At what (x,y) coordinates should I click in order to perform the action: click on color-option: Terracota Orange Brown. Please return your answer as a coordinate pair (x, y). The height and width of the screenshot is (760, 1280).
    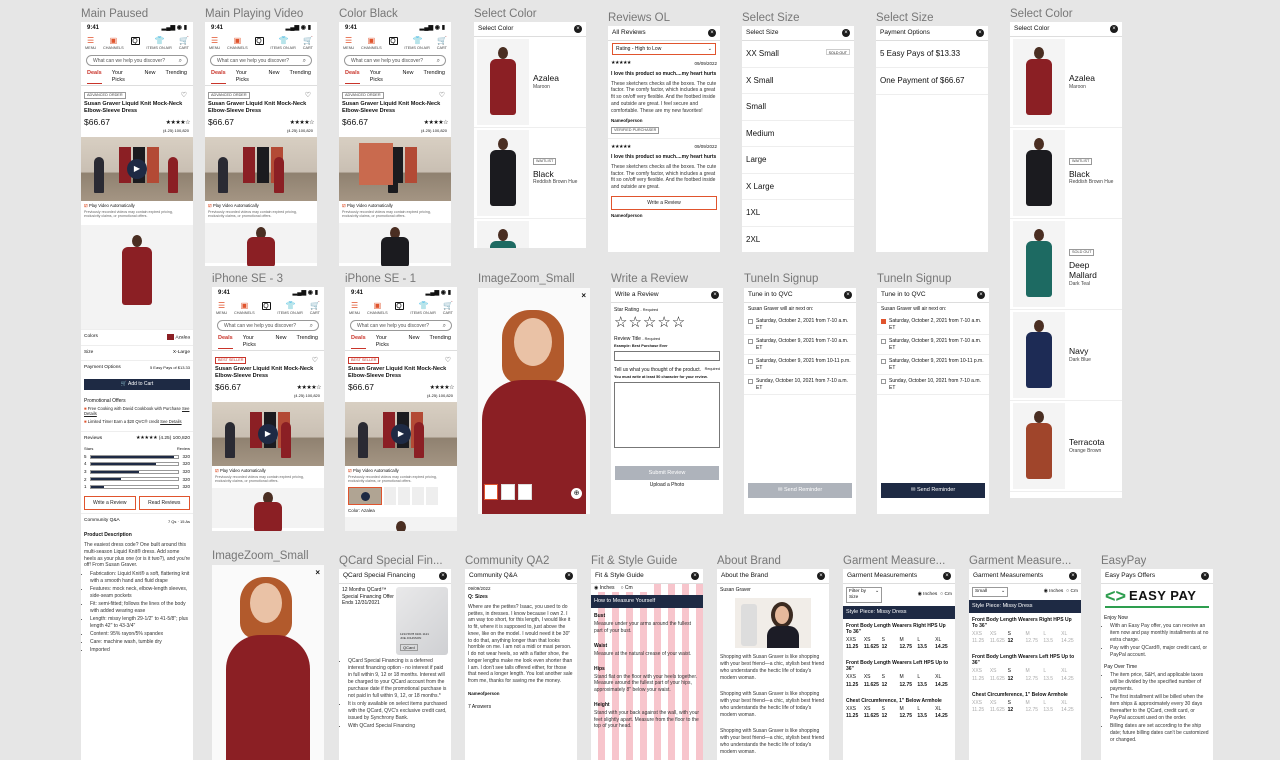
    Looking at the image, I should click on (1066, 447).